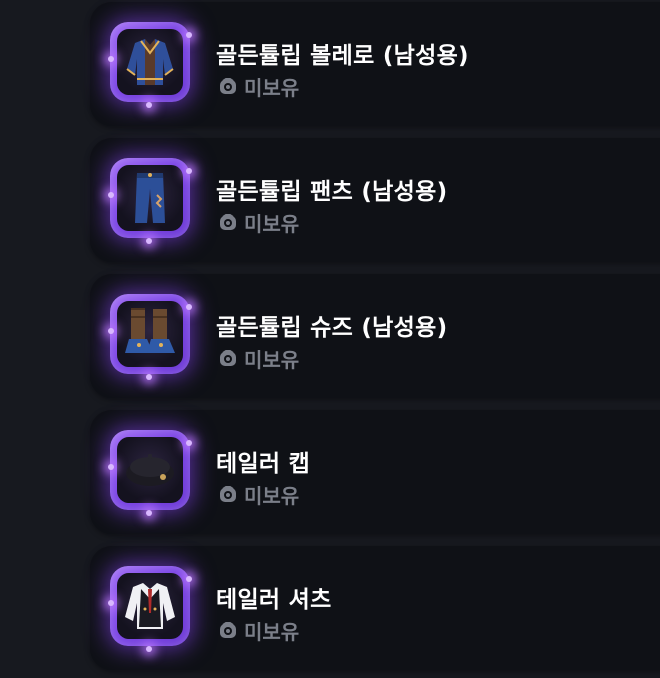  I want to click on bolero-jacket-icon, so click(150, 62).